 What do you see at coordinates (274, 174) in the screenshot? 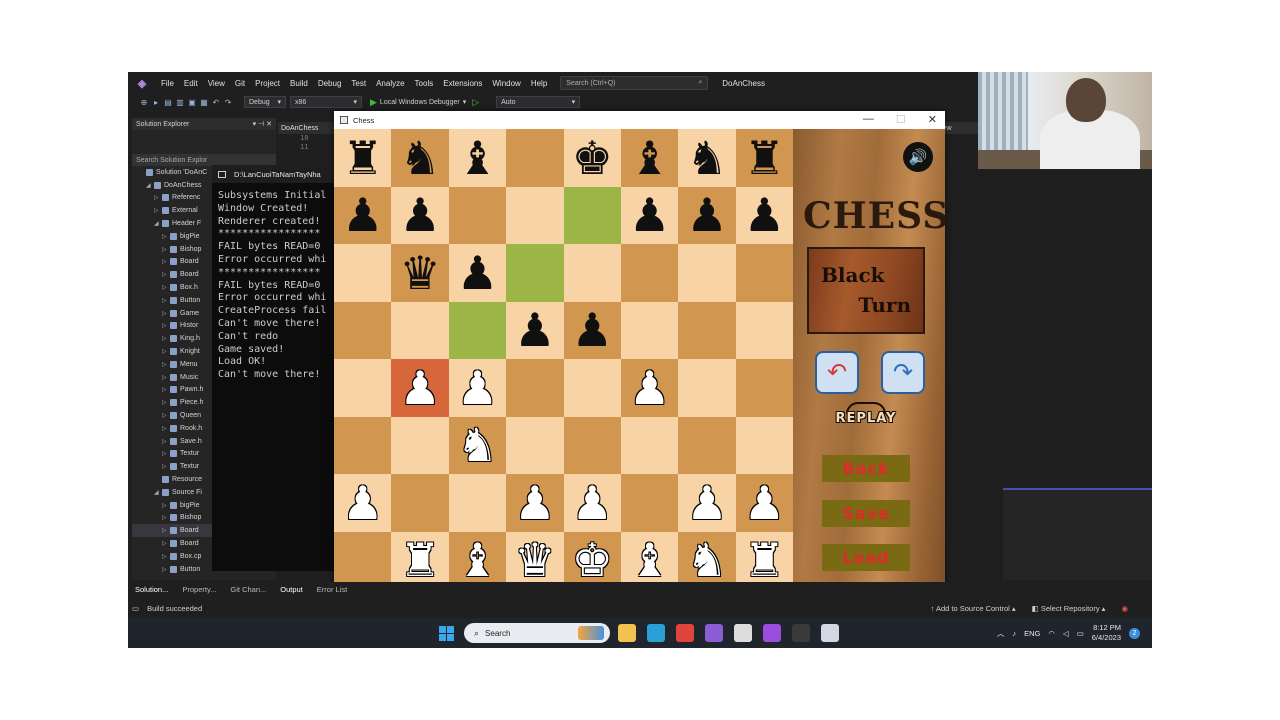
I see `console-titlebar: D:\LanCuoiTaNamTayNha` at bounding box center [274, 174].